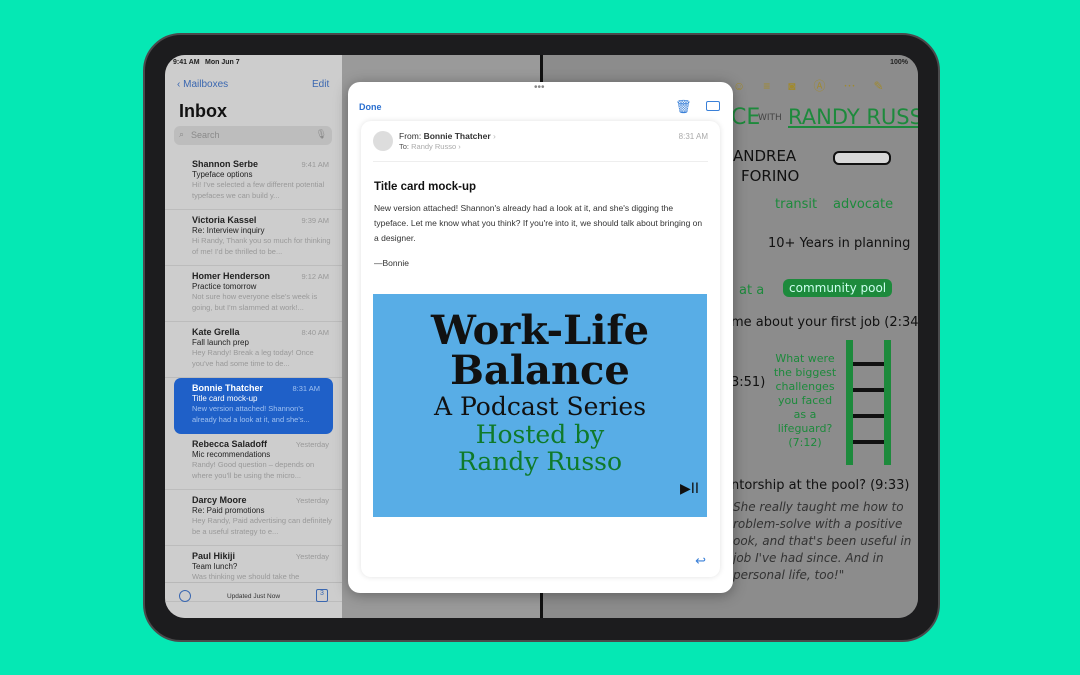 This screenshot has height=675, width=1080. What do you see at coordinates (391, 263) in the screenshot?
I see `email-signature: —Bonnie` at bounding box center [391, 263].